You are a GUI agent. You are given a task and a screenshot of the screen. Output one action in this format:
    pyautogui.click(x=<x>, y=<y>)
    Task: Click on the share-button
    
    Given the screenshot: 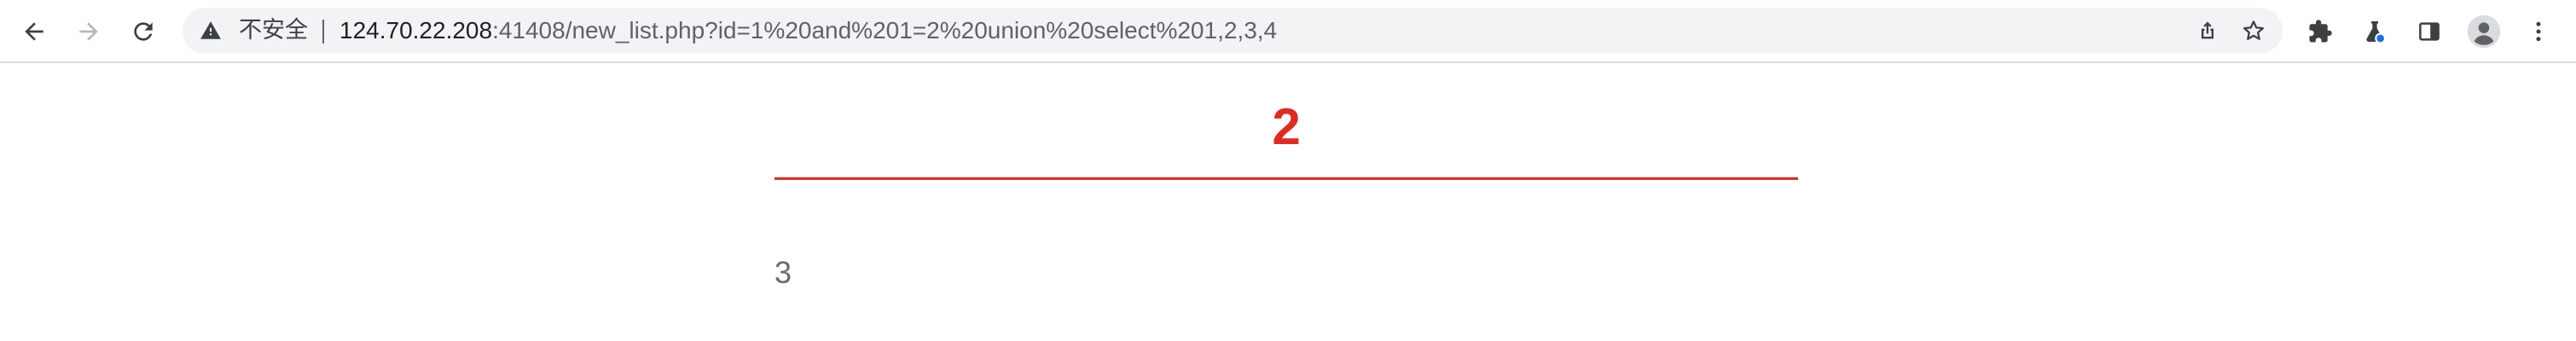 What is the action you would take?
    pyautogui.click(x=2207, y=31)
    